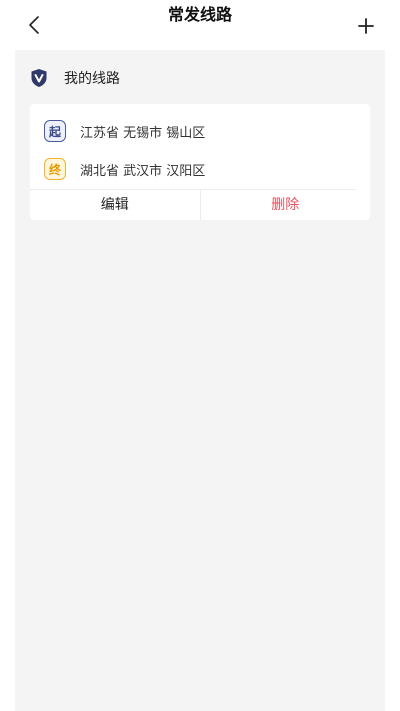 The height and width of the screenshot is (711, 400). Describe the element at coordinates (92, 79) in the screenshot. I see `section-title: 我的线路` at that location.